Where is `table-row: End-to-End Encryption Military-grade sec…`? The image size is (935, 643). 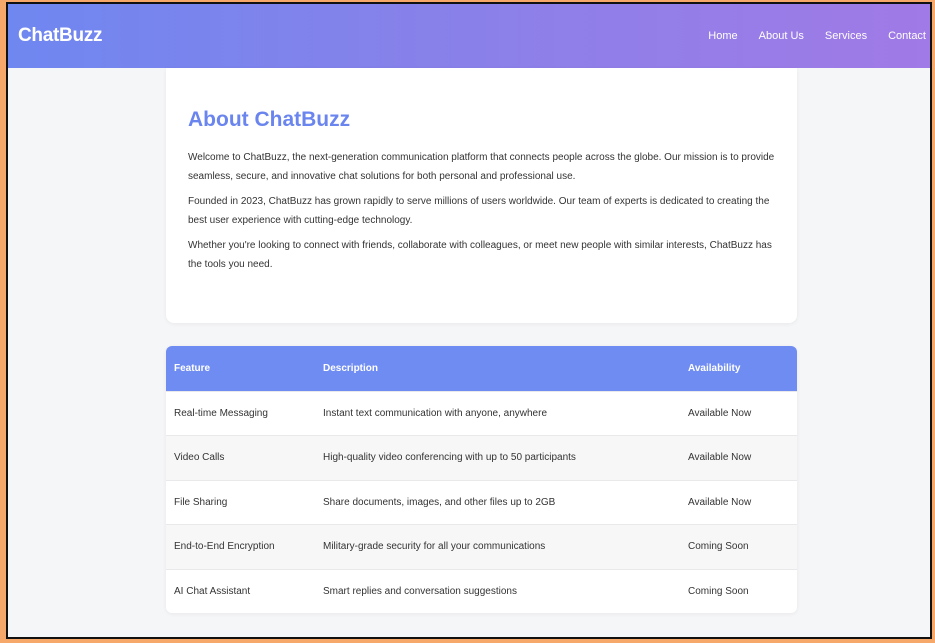 table-row: End-to-End Encryption Military-grade sec… is located at coordinates (481, 546).